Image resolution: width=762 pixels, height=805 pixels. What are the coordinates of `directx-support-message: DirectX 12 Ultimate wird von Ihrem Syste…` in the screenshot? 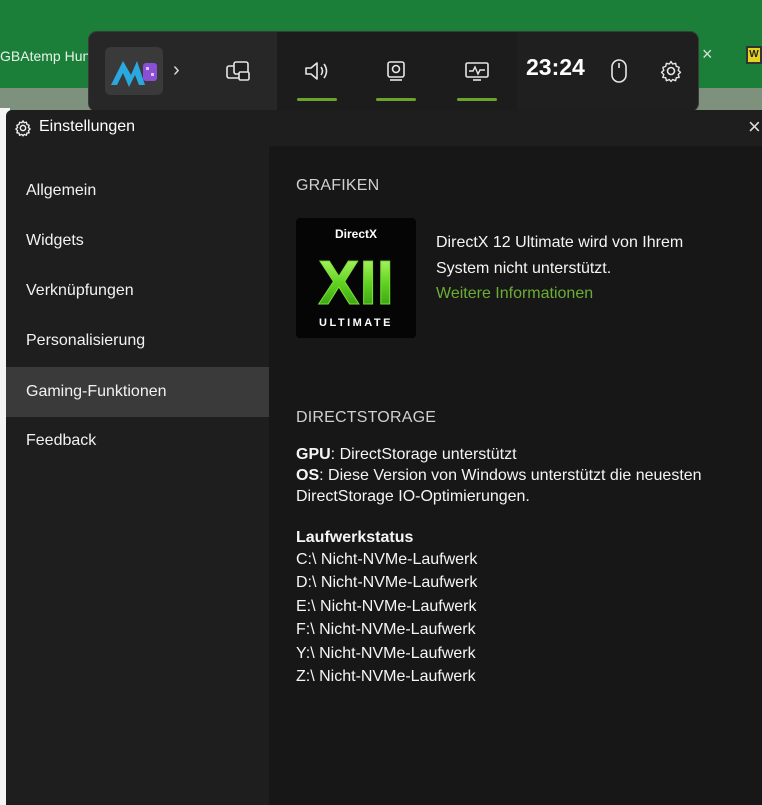 It's located at (596, 256).